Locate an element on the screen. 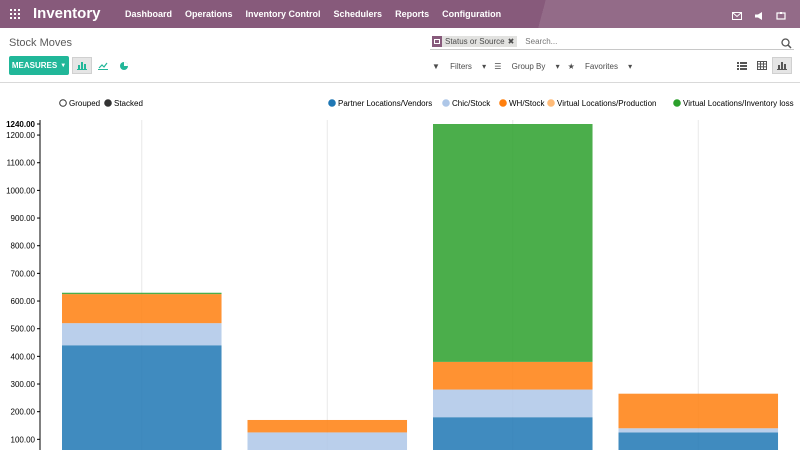 The image size is (800, 455). grouped-toggle: Grouped is located at coordinates (79, 103).